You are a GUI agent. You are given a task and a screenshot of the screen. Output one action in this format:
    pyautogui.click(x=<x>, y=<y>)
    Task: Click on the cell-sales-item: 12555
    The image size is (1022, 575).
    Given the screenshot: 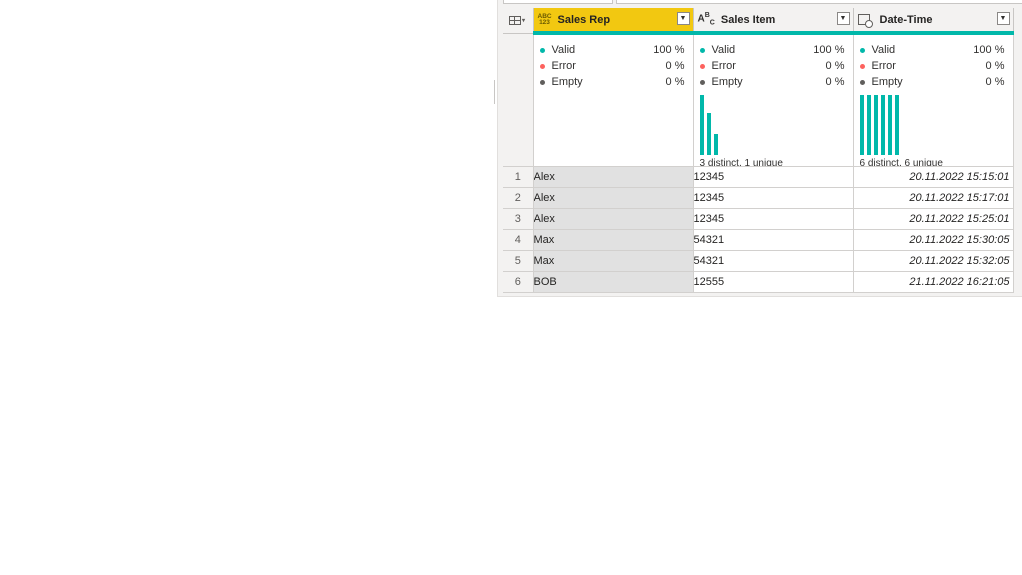 What is the action you would take?
    pyautogui.click(x=773, y=282)
    